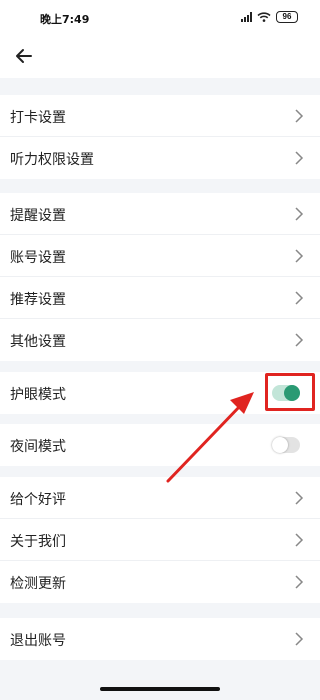 The height and width of the screenshot is (700, 320). What do you see at coordinates (38, 118) in the screenshot?
I see `settings-item-label: 打卡设置` at bounding box center [38, 118].